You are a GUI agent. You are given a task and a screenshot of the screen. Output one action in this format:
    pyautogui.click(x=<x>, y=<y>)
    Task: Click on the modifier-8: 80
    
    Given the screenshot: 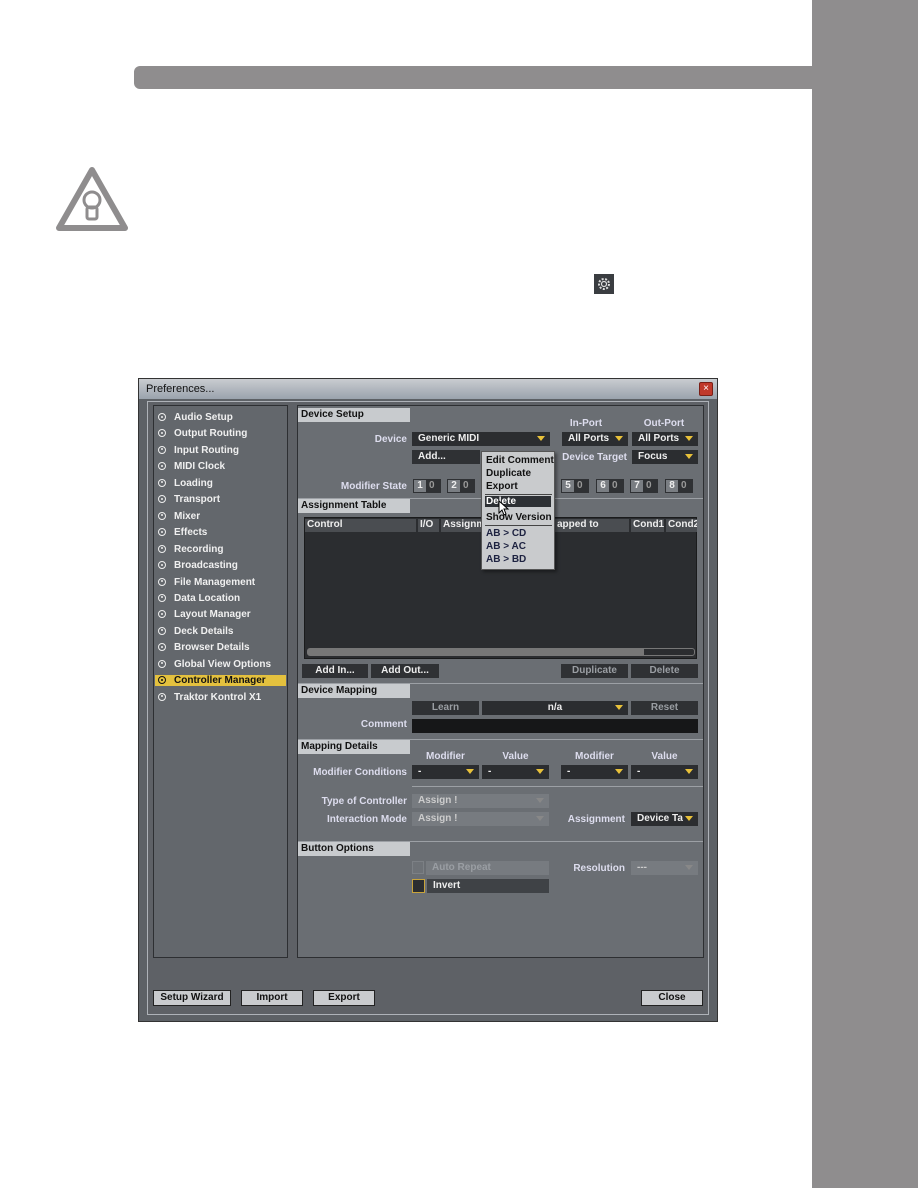 What is the action you would take?
    pyautogui.click(x=679, y=486)
    